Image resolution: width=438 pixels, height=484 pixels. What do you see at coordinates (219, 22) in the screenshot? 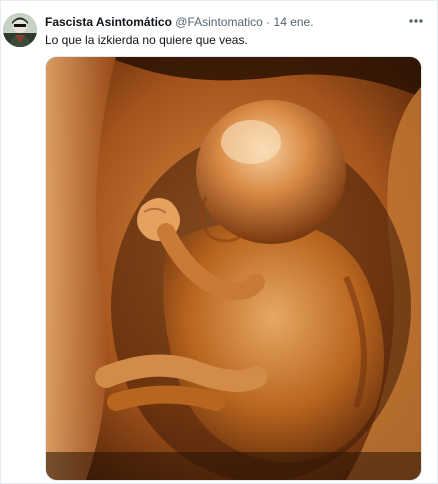
I see `author-handle: @FAsintomatico` at bounding box center [219, 22].